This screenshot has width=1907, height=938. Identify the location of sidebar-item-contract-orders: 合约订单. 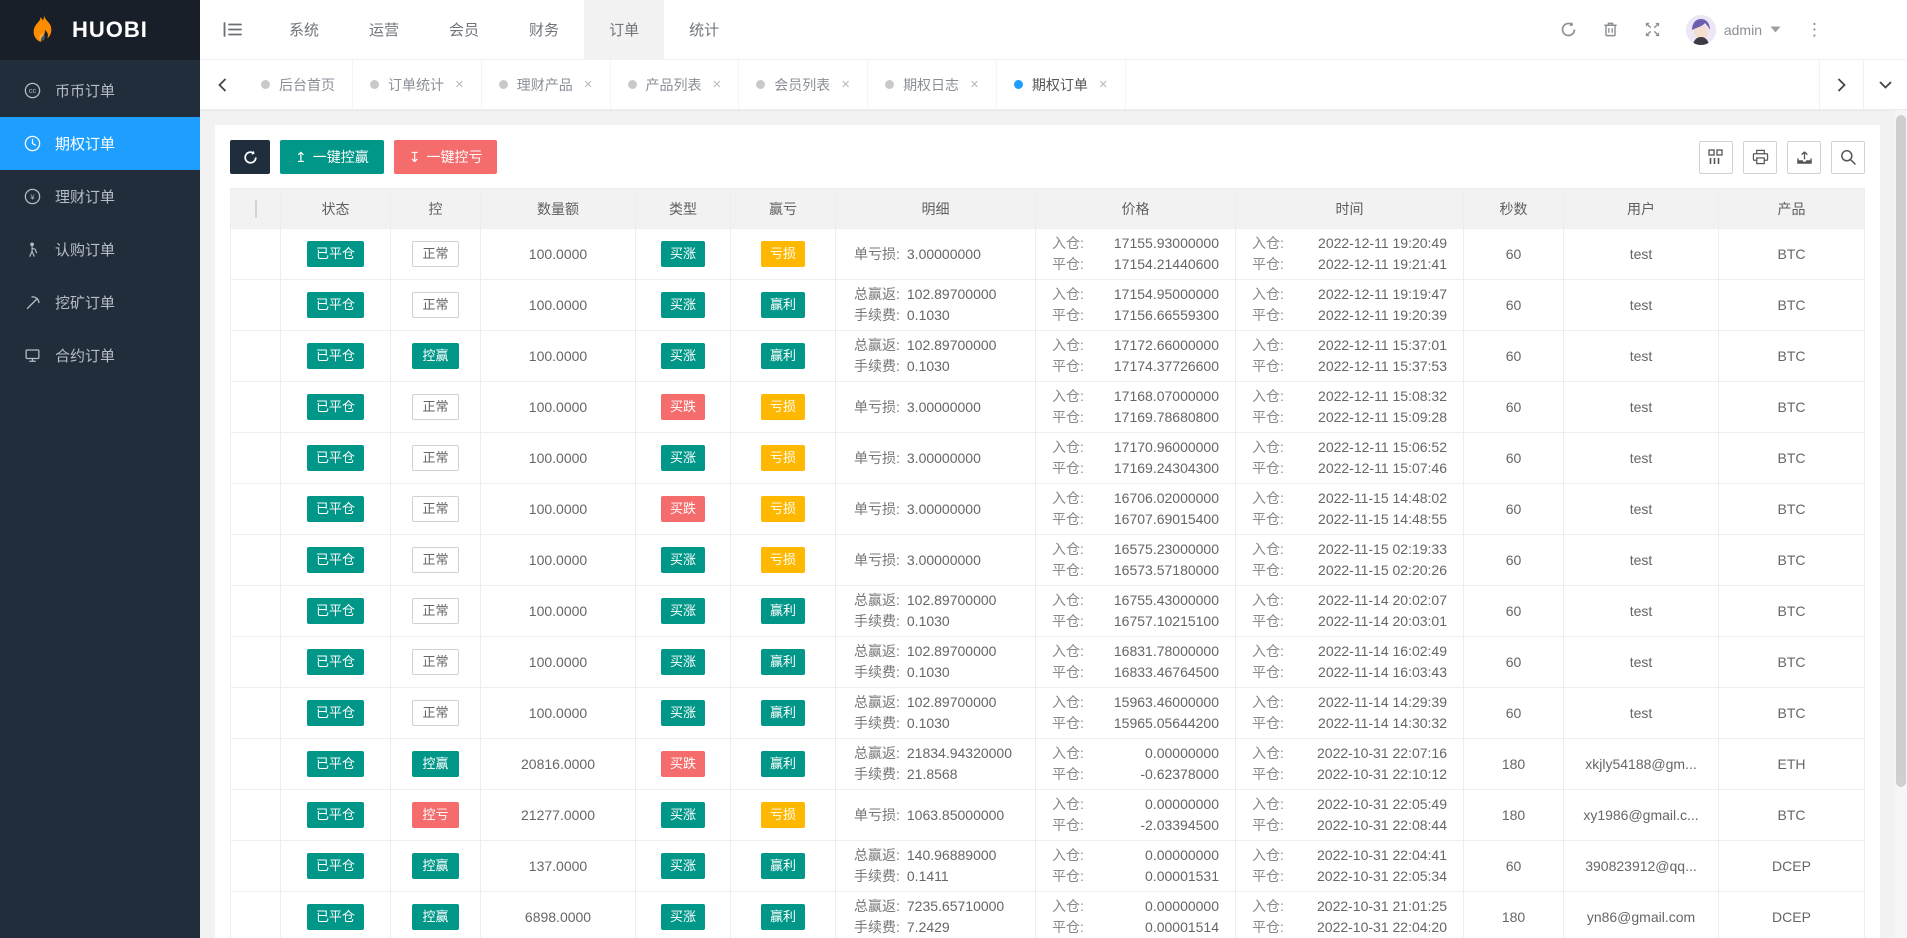
(100, 355).